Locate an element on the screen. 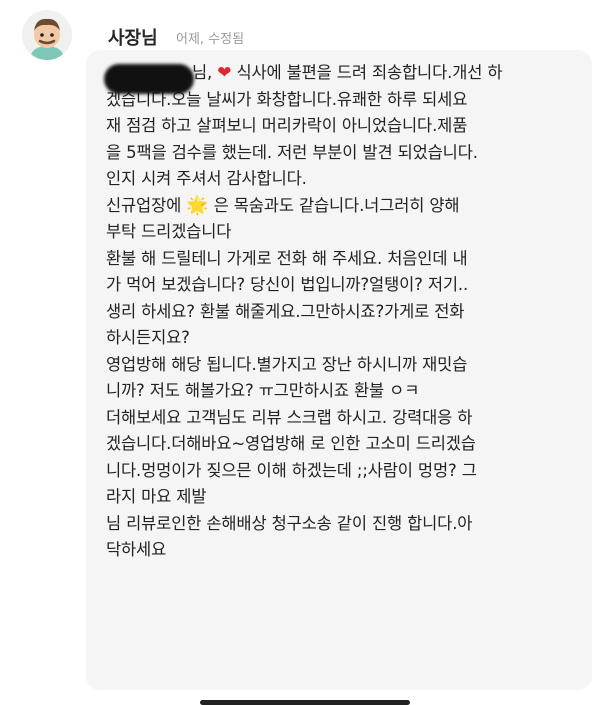 This screenshot has width=614, height=705. reply-line: 라지 마요 제발 is located at coordinates (156, 496).